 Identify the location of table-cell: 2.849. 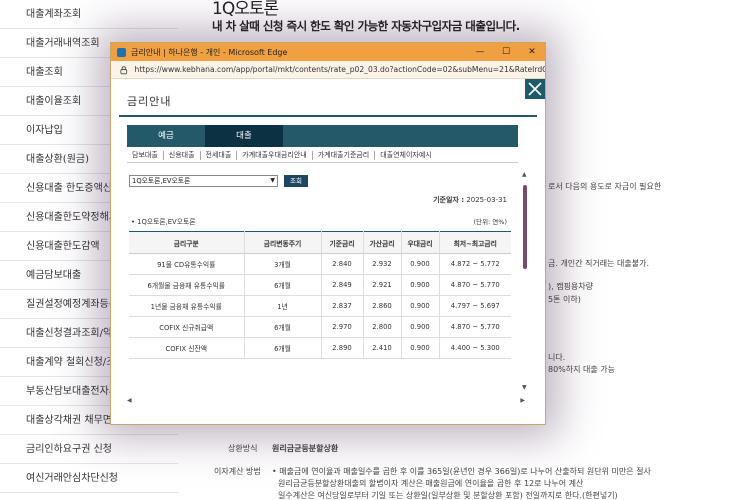
(342, 285).